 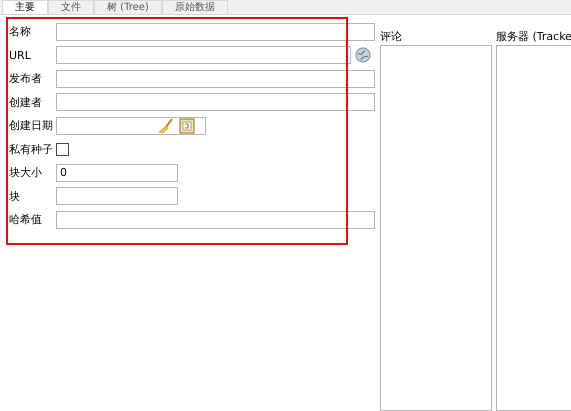 I want to click on comment-label: 评论, so click(x=391, y=37).